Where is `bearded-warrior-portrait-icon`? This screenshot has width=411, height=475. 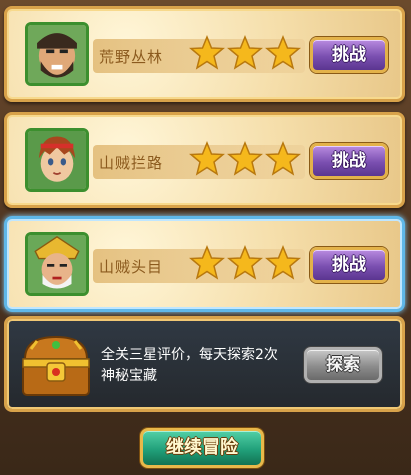 bearded-warrior-portrait-icon is located at coordinates (57, 54).